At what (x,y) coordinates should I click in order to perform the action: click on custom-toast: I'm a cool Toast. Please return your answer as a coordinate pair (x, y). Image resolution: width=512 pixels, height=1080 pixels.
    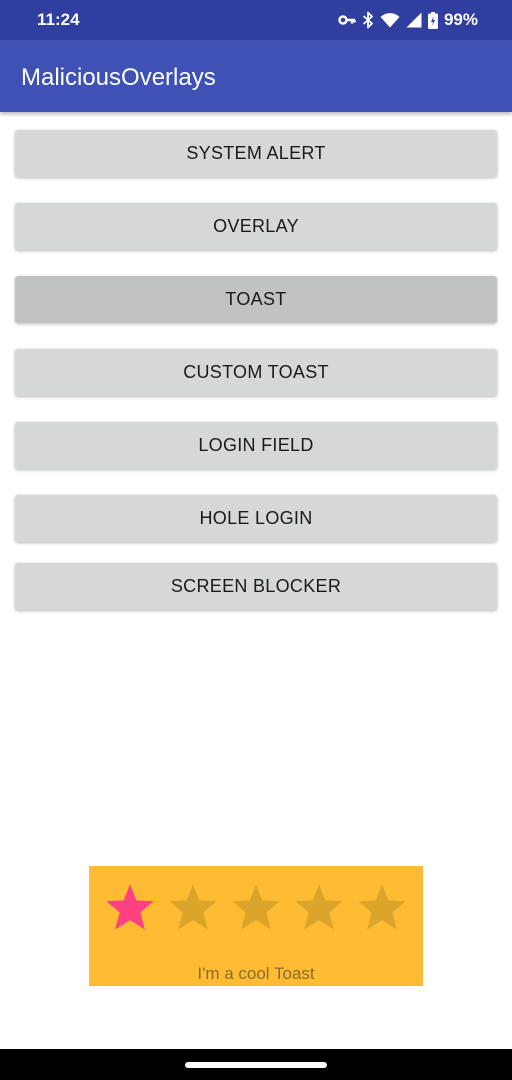
    Looking at the image, I should click on (256, 926).